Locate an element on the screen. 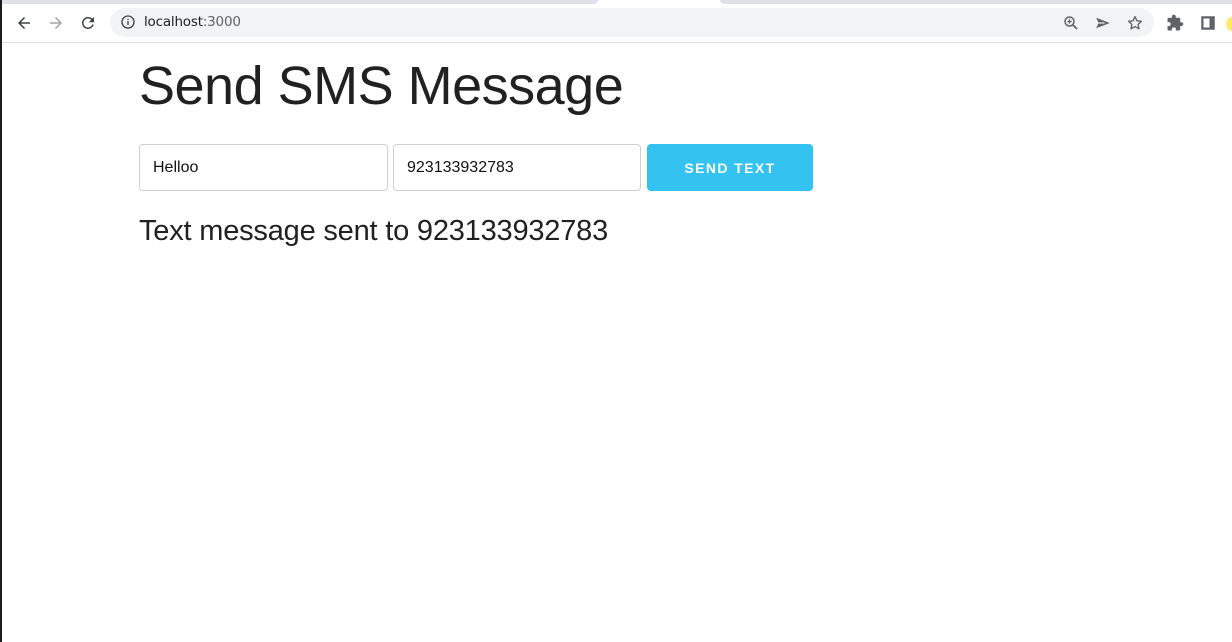 The height and width of the screenshot is (642, 1232). page-title: Send SMS Message is located at coordinates (381, 86).